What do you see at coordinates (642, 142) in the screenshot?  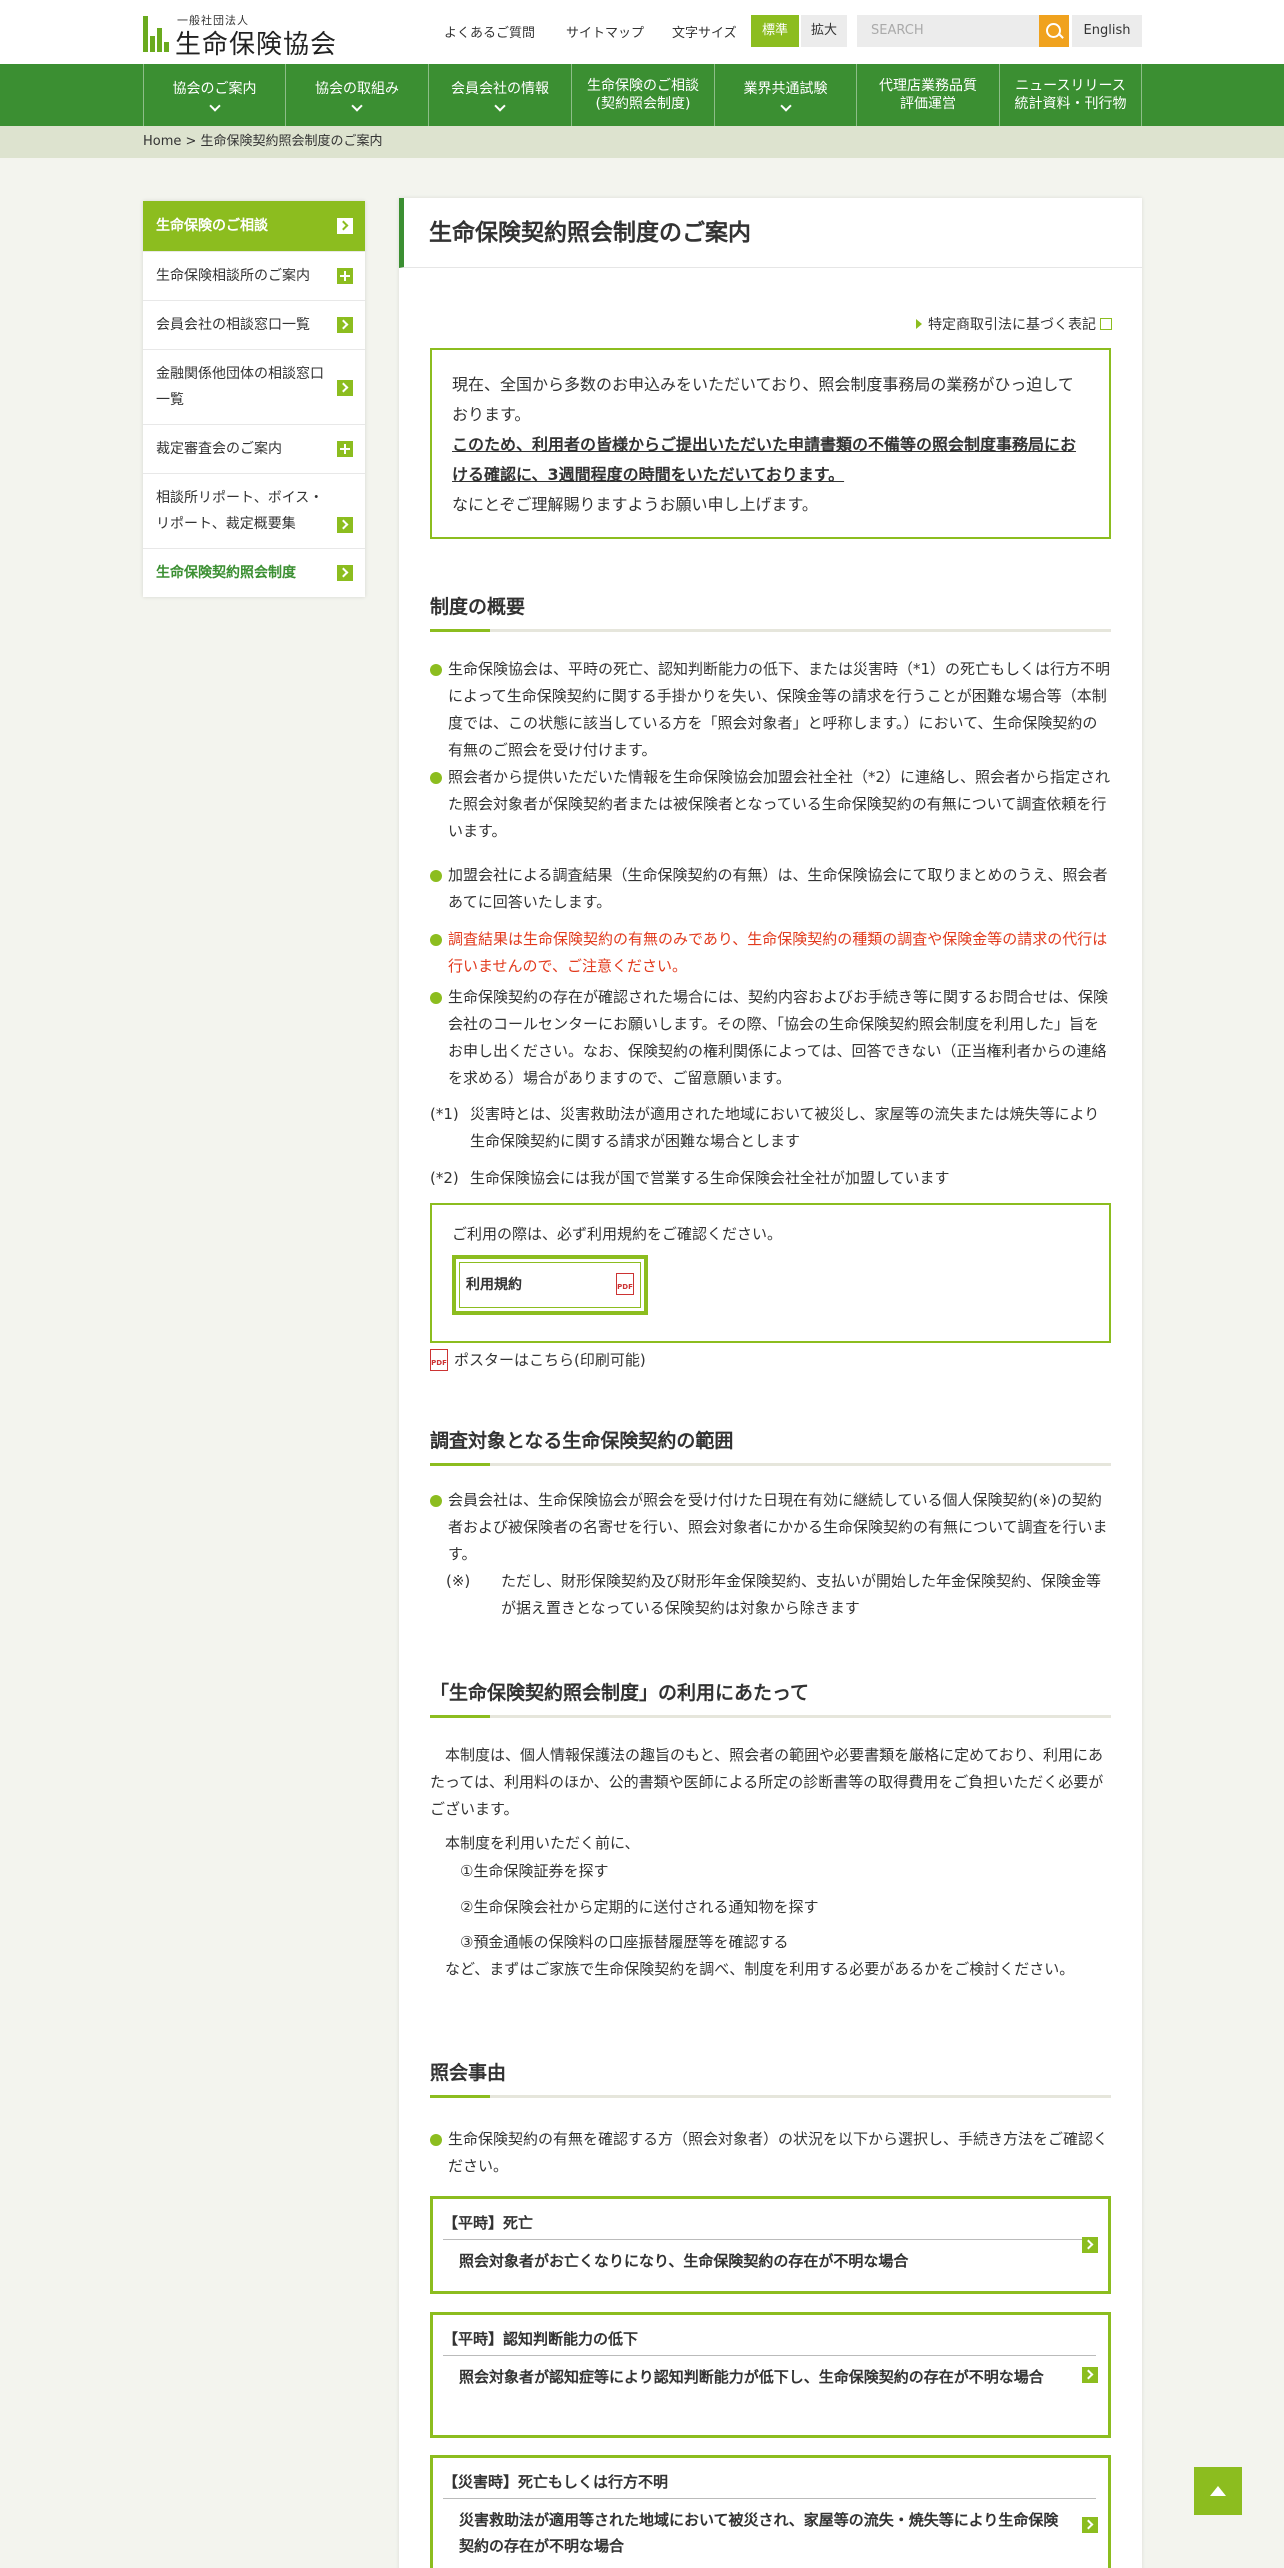 I see `breadcrumb: Home > 生命保険契約照会制度のご案内` at bounding box center [642, 142].